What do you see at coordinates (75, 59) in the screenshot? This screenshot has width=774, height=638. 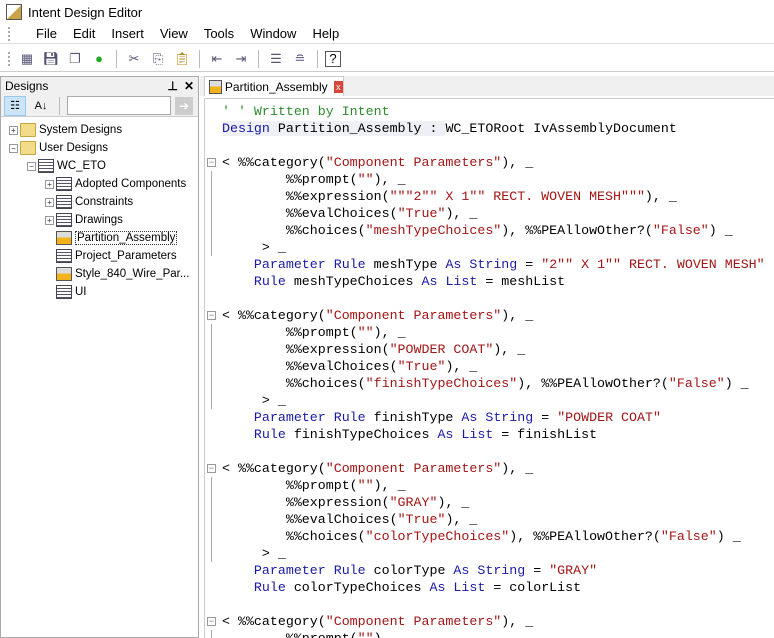 I see `save-all-icon: ❐` at bounding box center [75, 59].